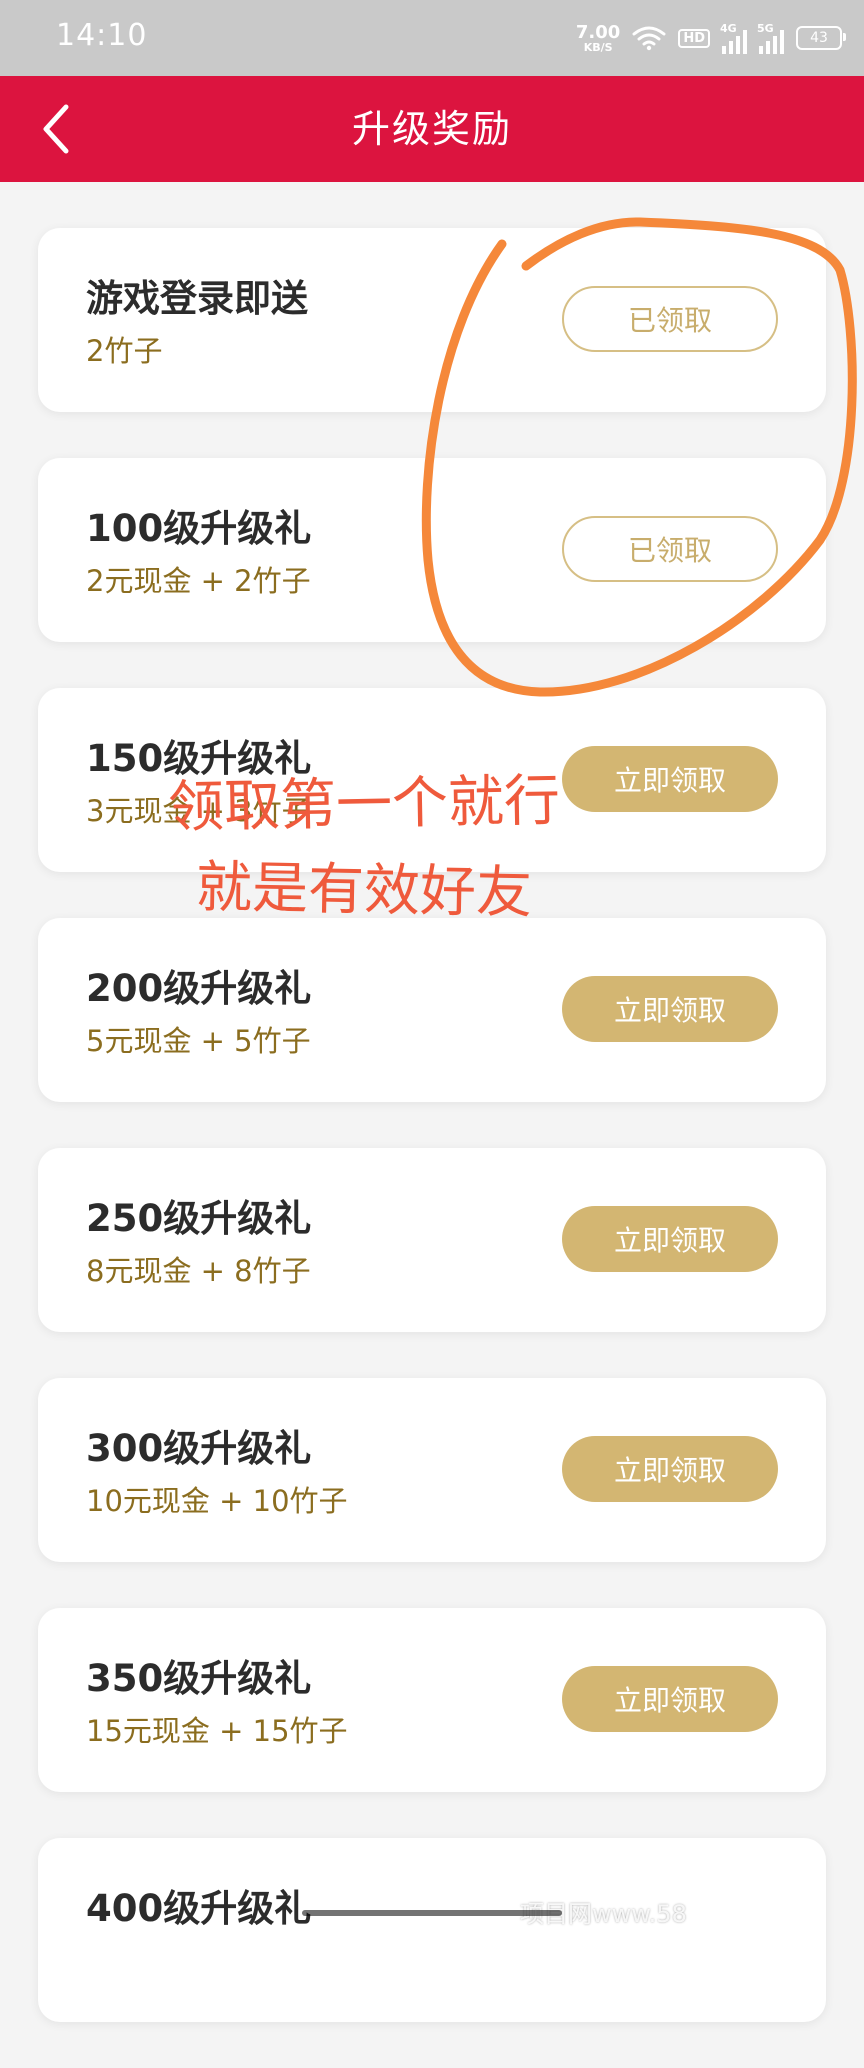  I want to click on signal-5g-icon: 5G, so click(770, 38).